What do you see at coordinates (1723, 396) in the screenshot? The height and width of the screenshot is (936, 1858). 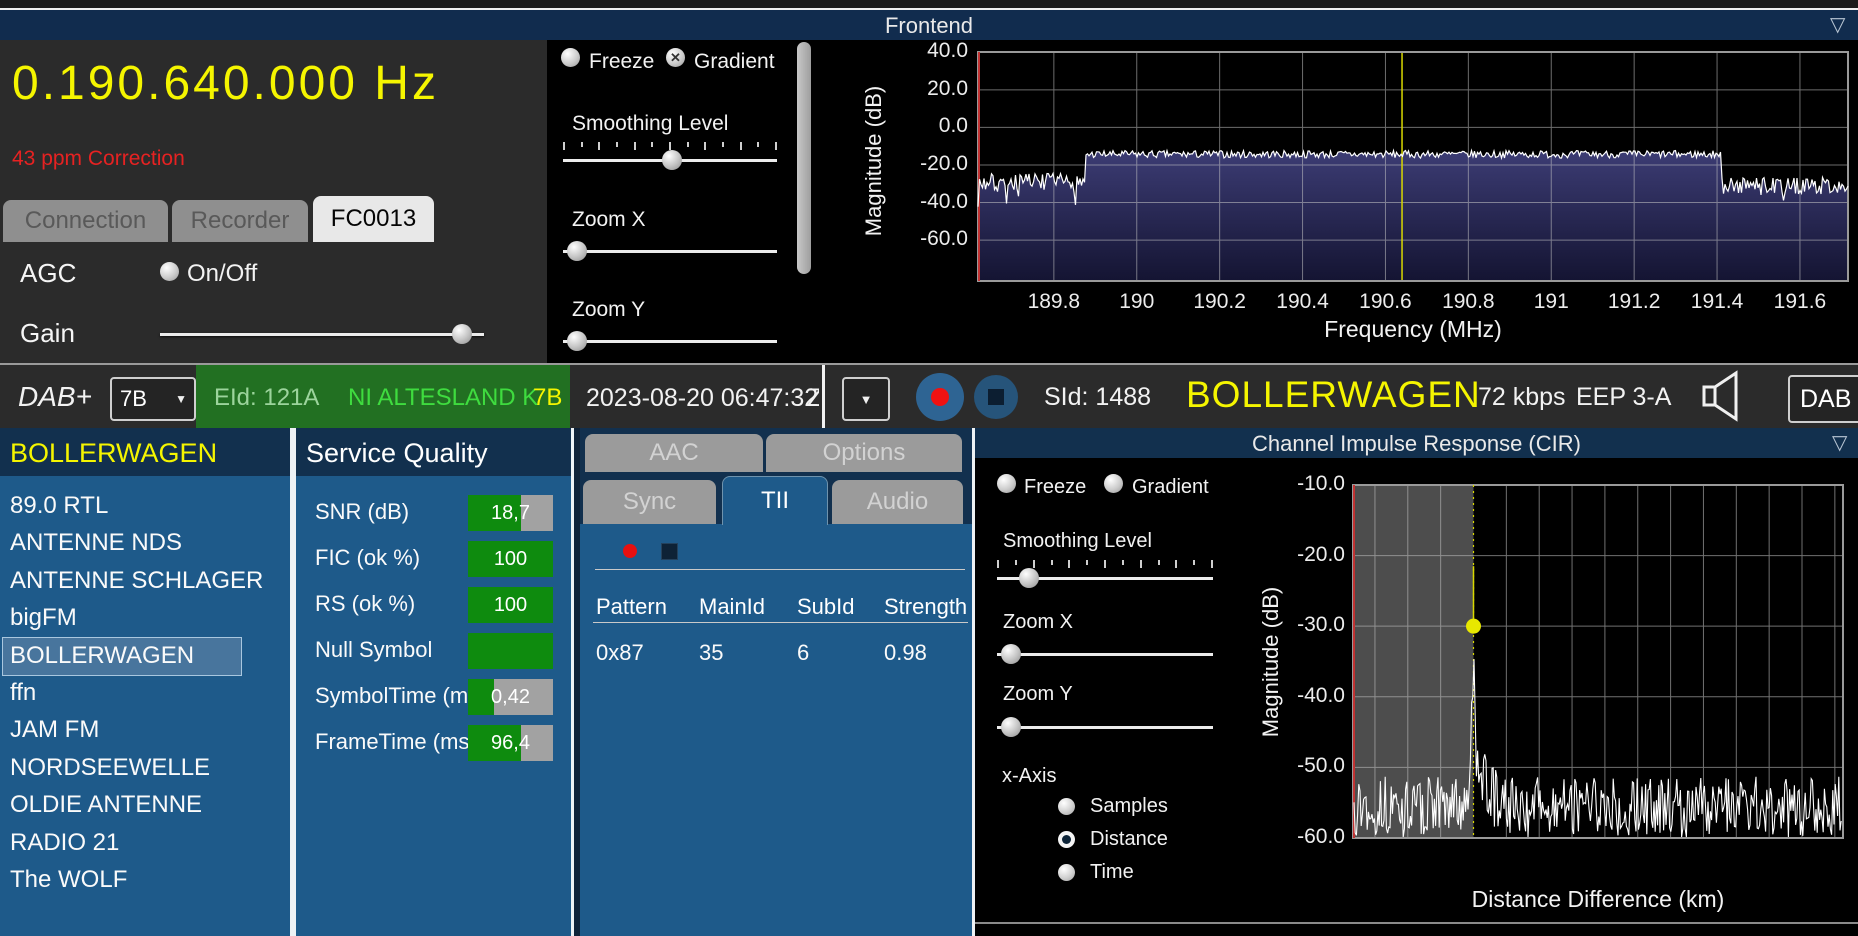 I see `speaker-icon` at bounding box center [1723, 396].